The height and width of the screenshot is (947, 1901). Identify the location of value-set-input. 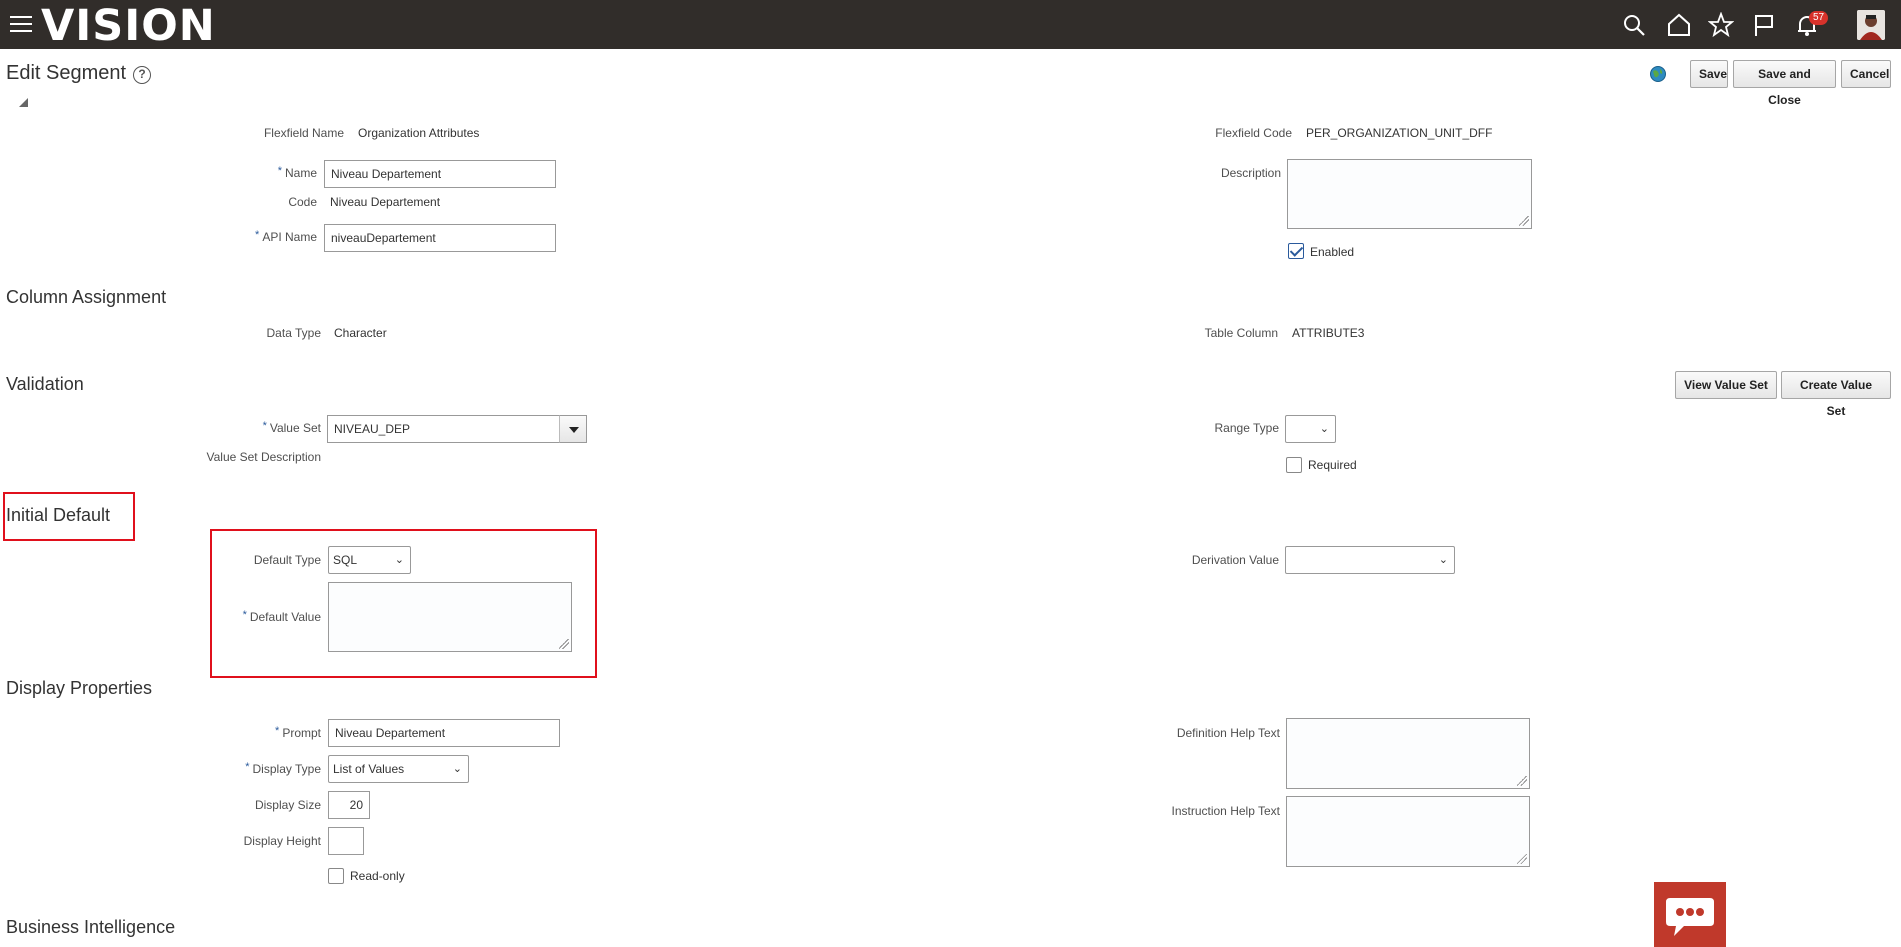
(443, 429).